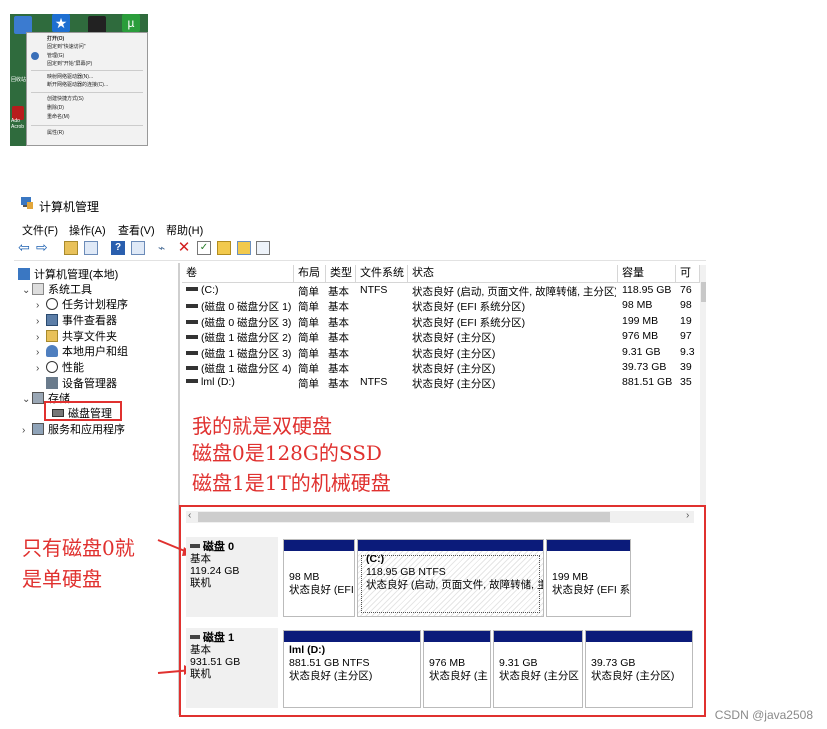  I want to click on cell-text: 状态良好 (EFI 系统分区), so click(469, 307).